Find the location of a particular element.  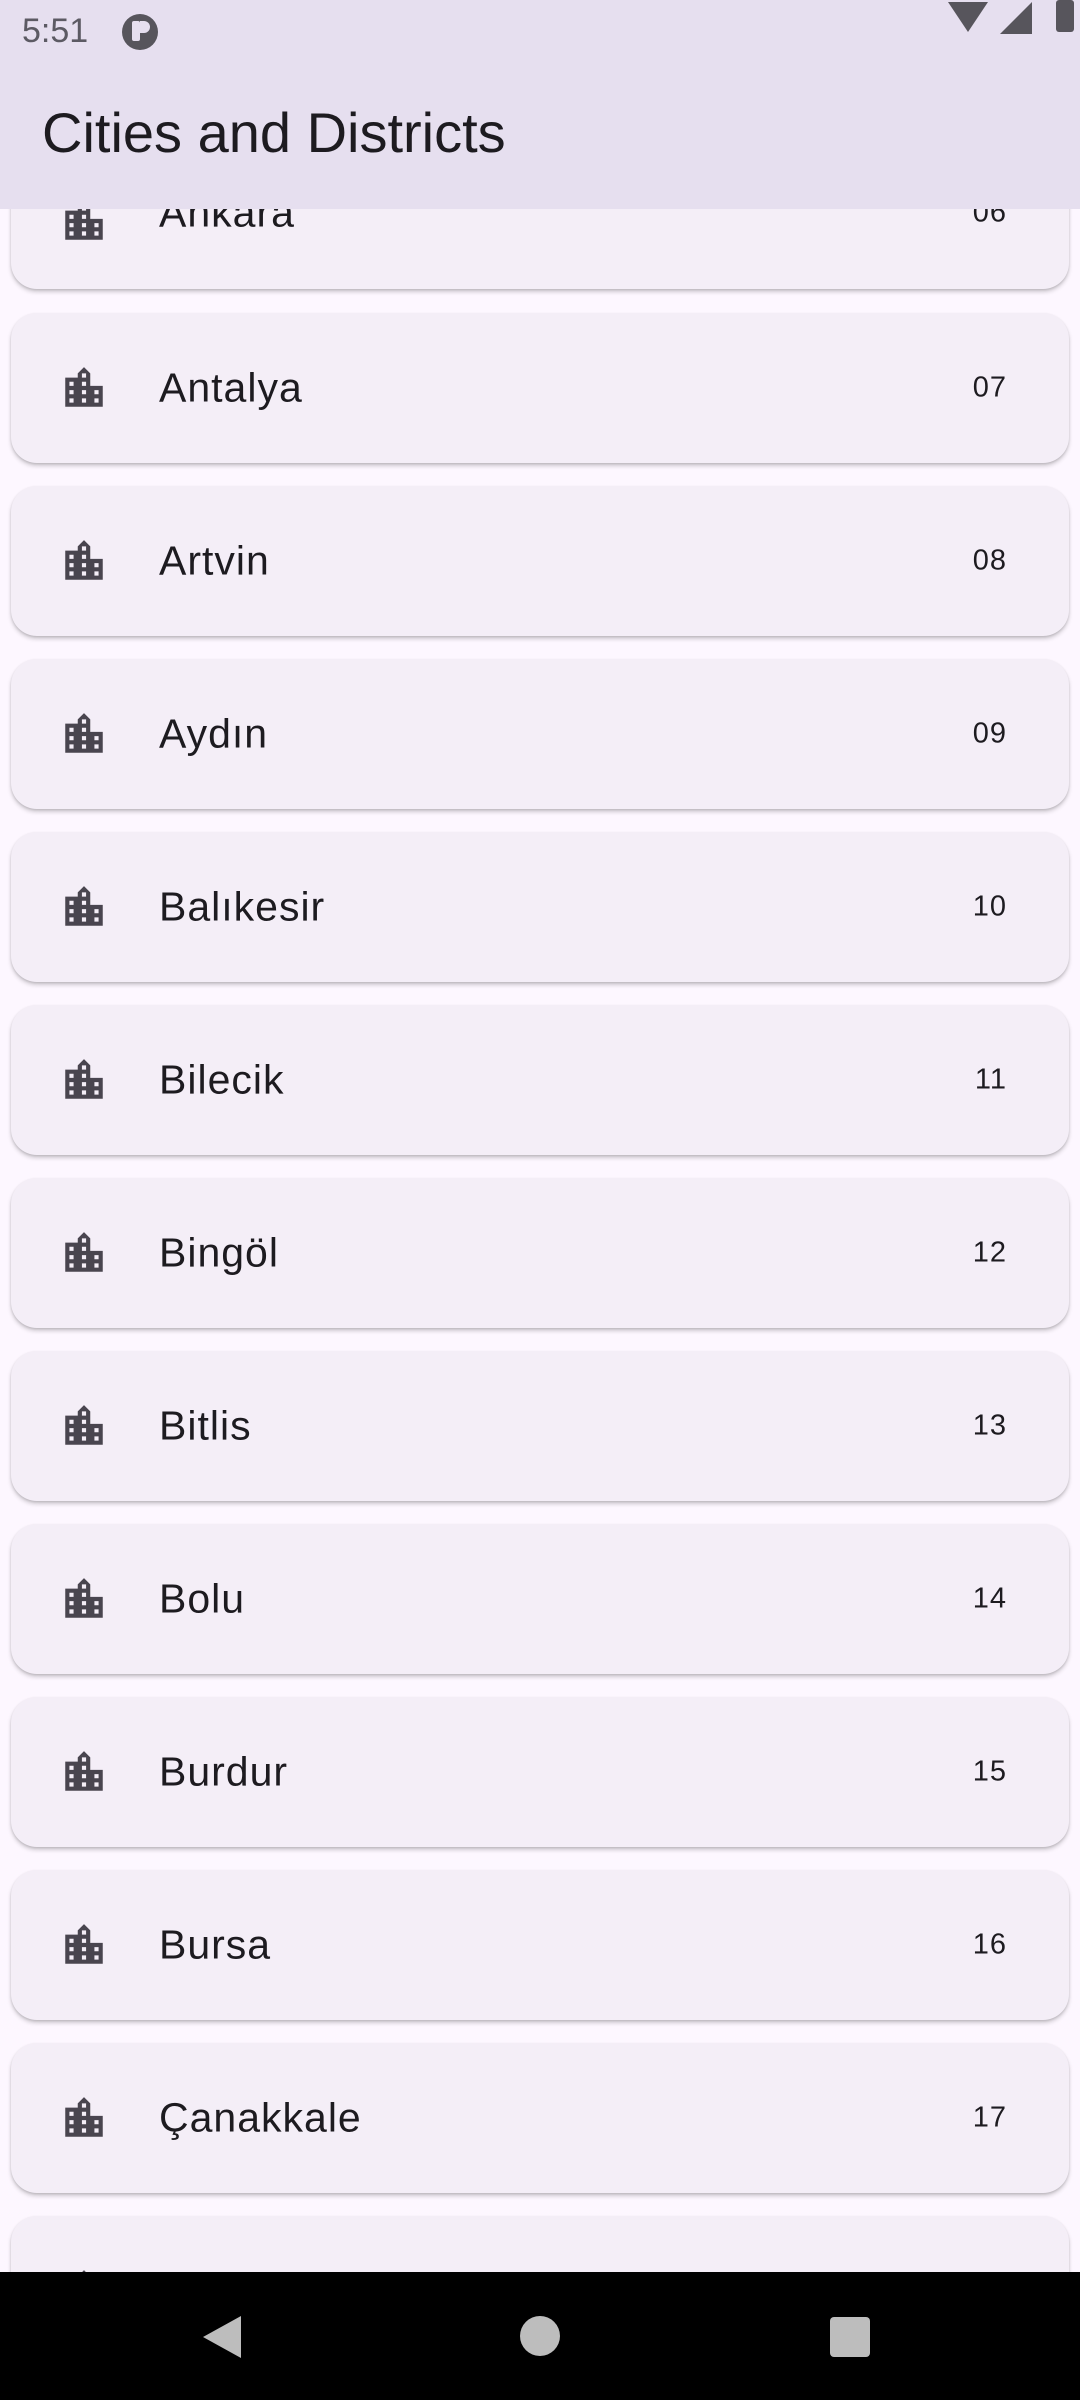

city-name: Bolu is located at coordinates (202, 1598).